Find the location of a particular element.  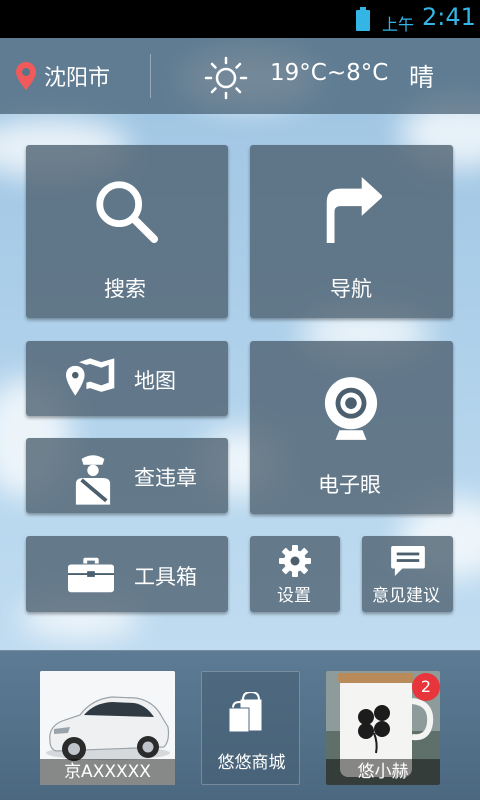

weather-header: 沈阳市 19°C~8°C 晴 is located at coordinates (240, 76).